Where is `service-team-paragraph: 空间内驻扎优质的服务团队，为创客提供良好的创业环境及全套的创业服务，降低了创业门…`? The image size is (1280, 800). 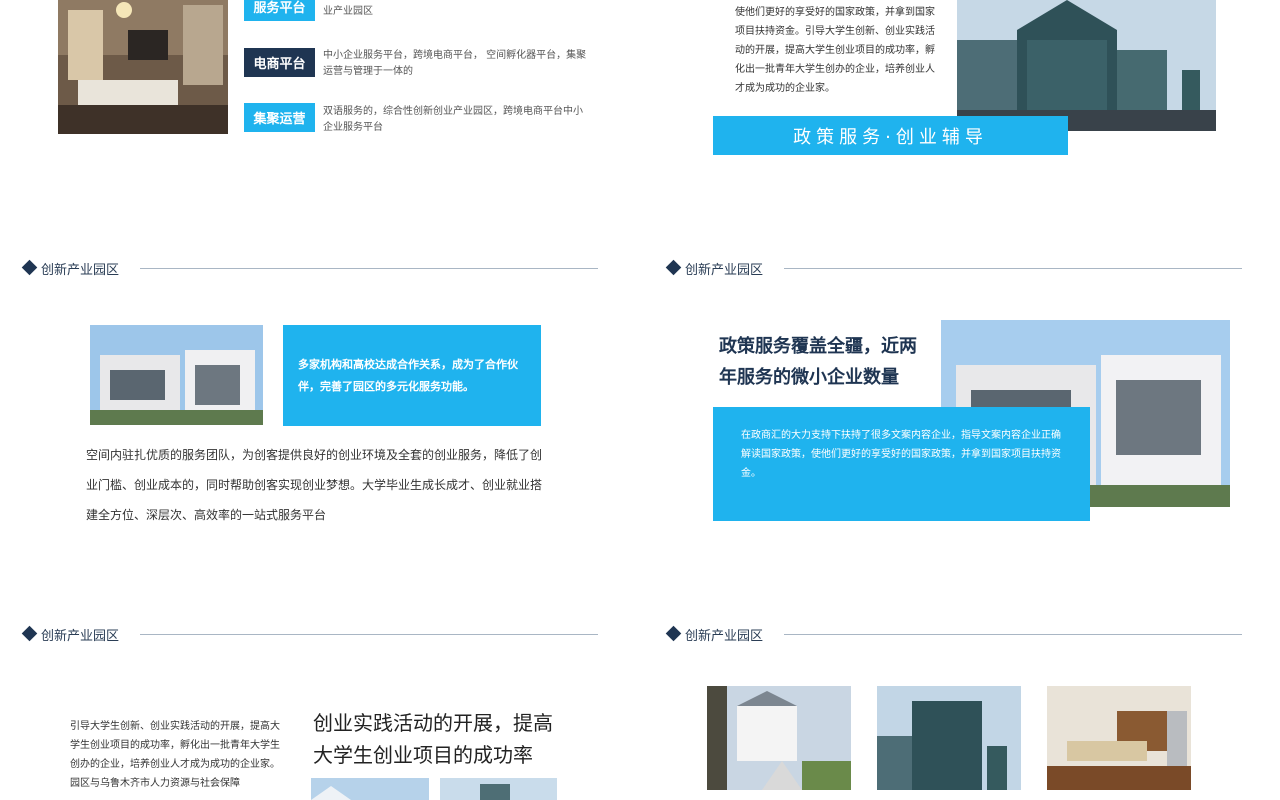
service-team-paragraph: 空间内驻扎优质的服务团队，为创客提供良好的创业环境及全套的创业服务，降低了创业门… is located at coordinates (314, 485).